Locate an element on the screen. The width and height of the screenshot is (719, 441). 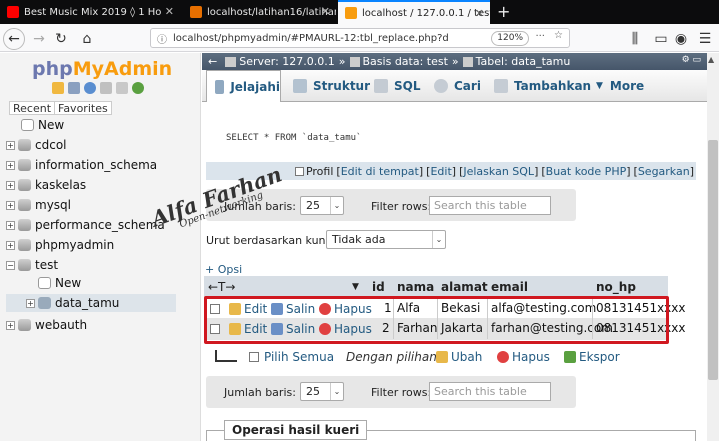
tree-item-information-schema: + information_schema is located at coordinates (103, 165).